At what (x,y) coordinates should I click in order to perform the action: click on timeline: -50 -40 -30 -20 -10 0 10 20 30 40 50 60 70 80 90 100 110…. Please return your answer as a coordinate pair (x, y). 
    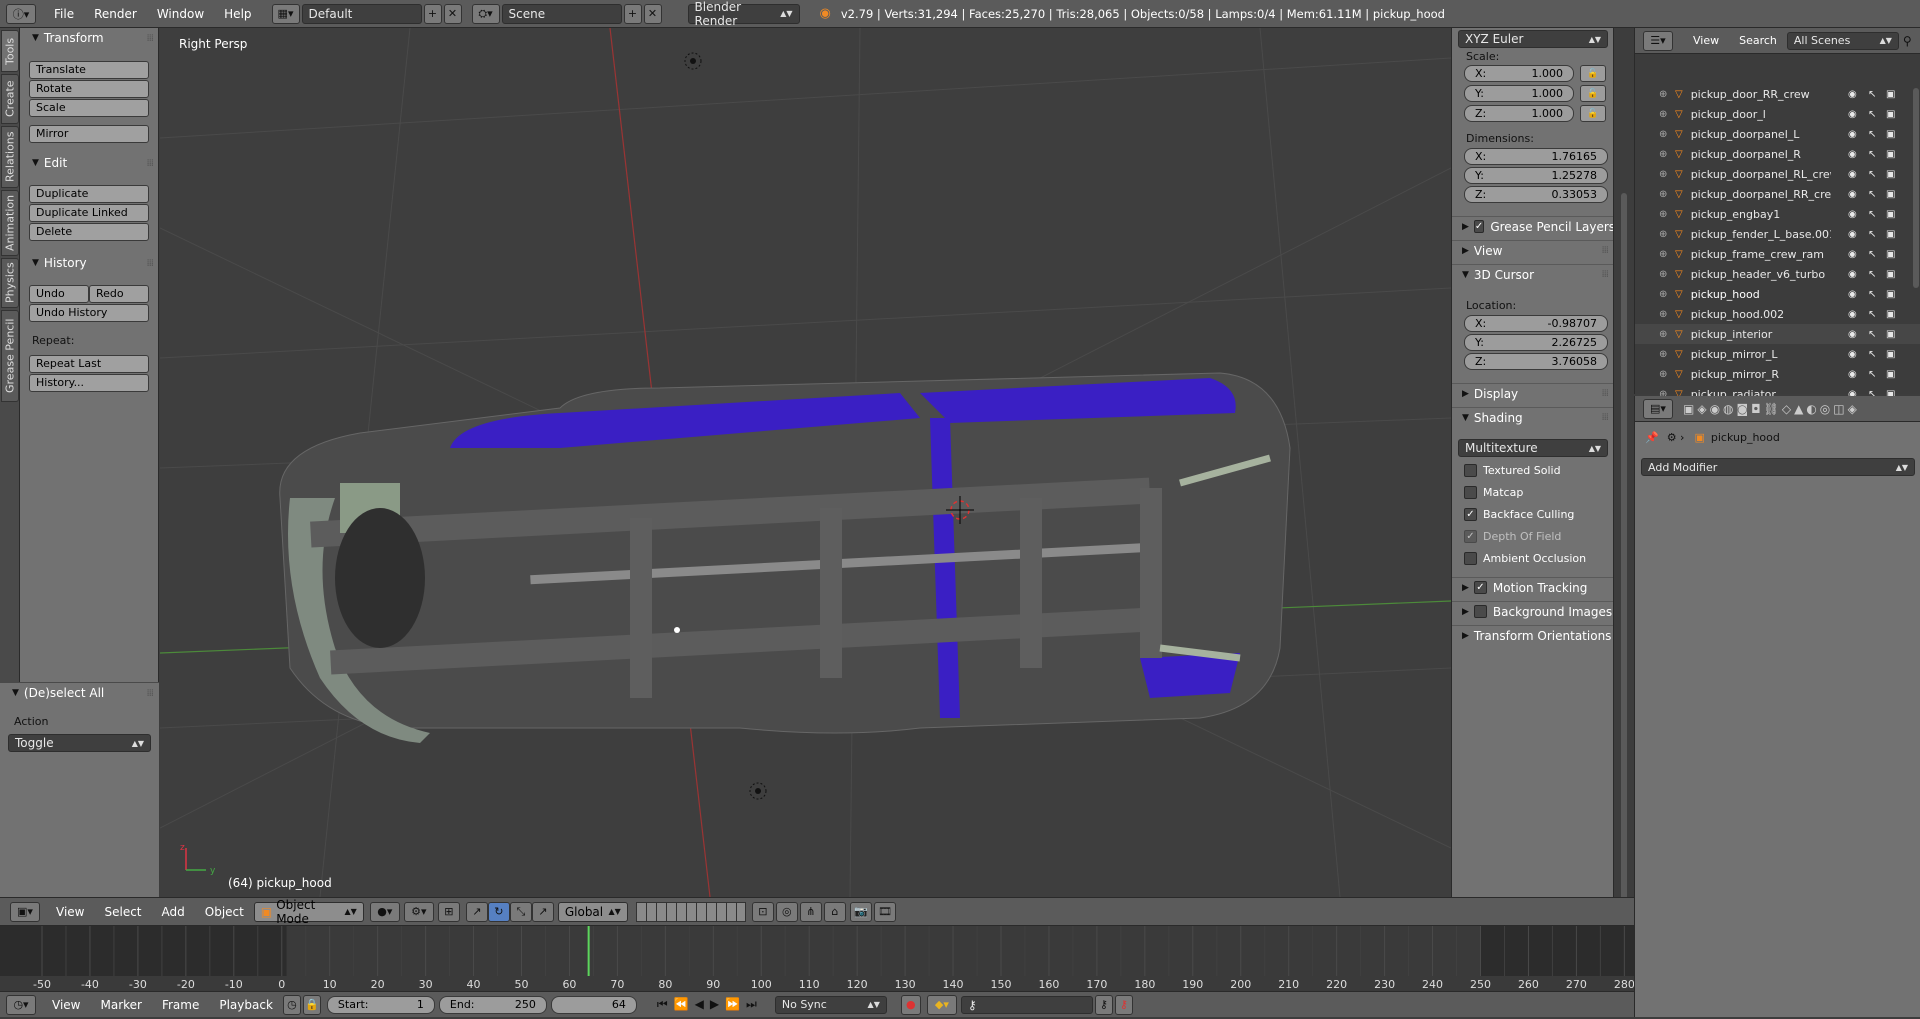
    Looking at the image, I should click on (817, 958).